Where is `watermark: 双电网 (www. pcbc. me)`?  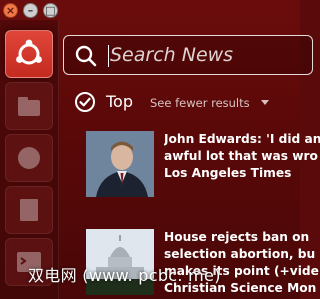 watermark: 双电网 (www. pcbc. me) is located at coordinates (124, 275).